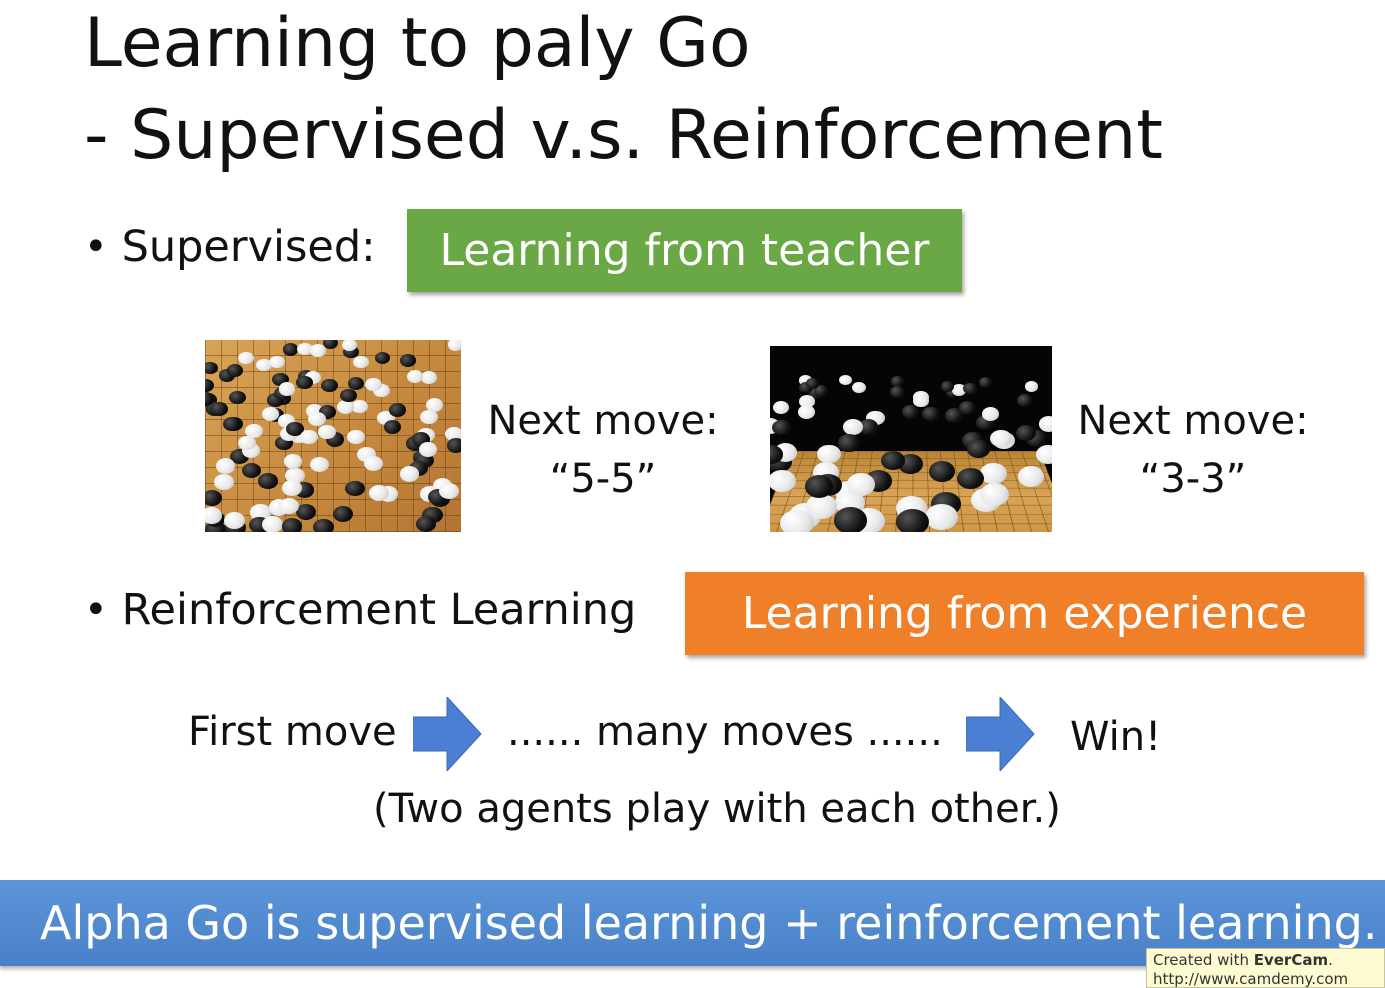 This screenshot has height=988, width=1385. What do you see at coordinates (684, 250) in the screenshot?
I see `supervised-tag: Learning from teacher` at bounding box center [684, 250].